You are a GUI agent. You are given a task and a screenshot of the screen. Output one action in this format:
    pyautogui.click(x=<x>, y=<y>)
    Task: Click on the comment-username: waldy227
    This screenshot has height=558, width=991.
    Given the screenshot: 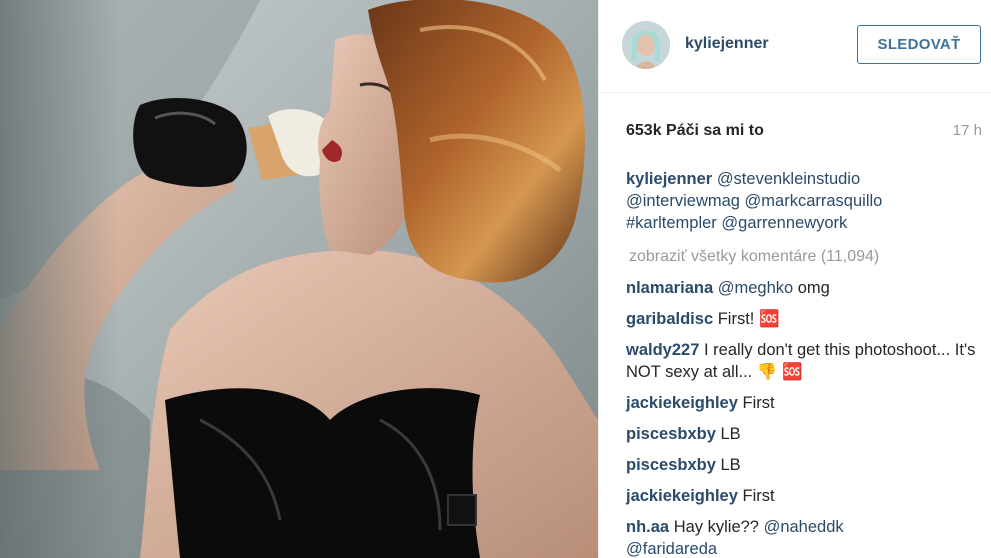 What is the action you would take?
    pyautogui.click(x=662, y=350)
    